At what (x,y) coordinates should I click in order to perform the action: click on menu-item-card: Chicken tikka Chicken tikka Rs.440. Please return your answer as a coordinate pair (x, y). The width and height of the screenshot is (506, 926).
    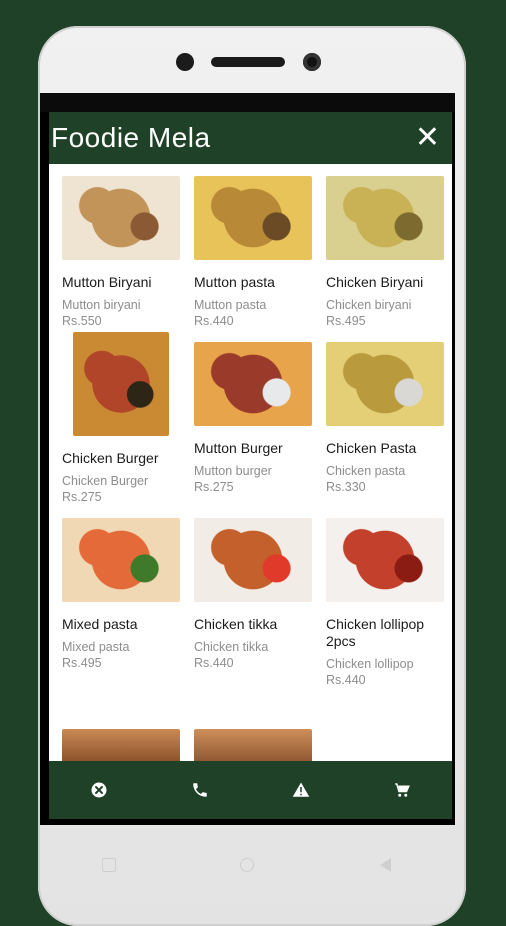
    Looking at the image, I should click on (253, 602).